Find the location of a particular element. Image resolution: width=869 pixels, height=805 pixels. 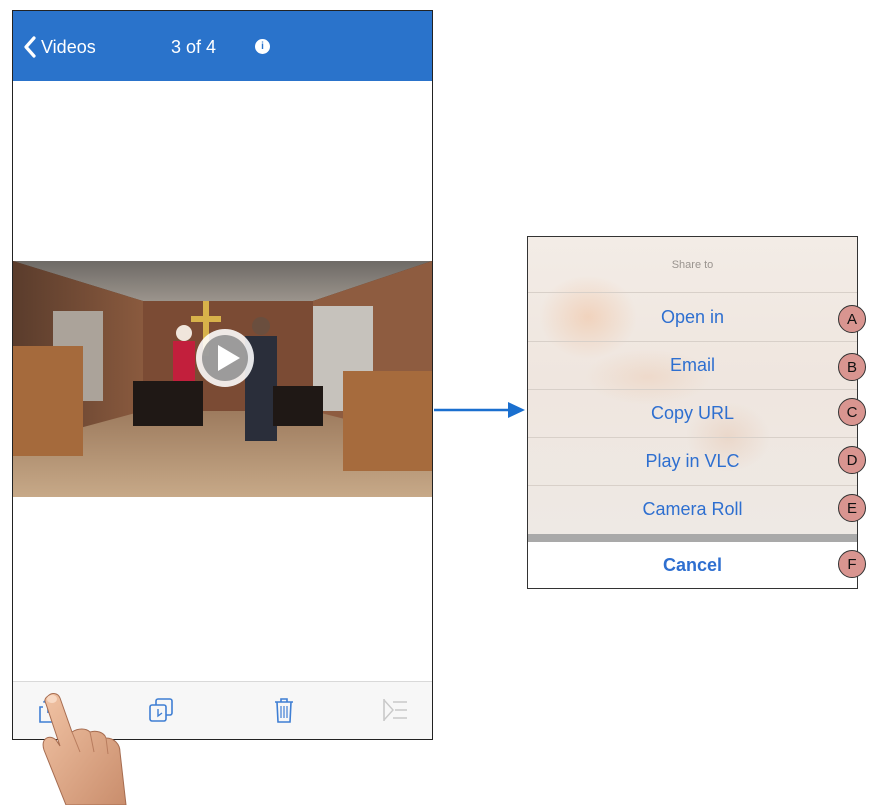

trash-icon is located at coordinates (284, 710).